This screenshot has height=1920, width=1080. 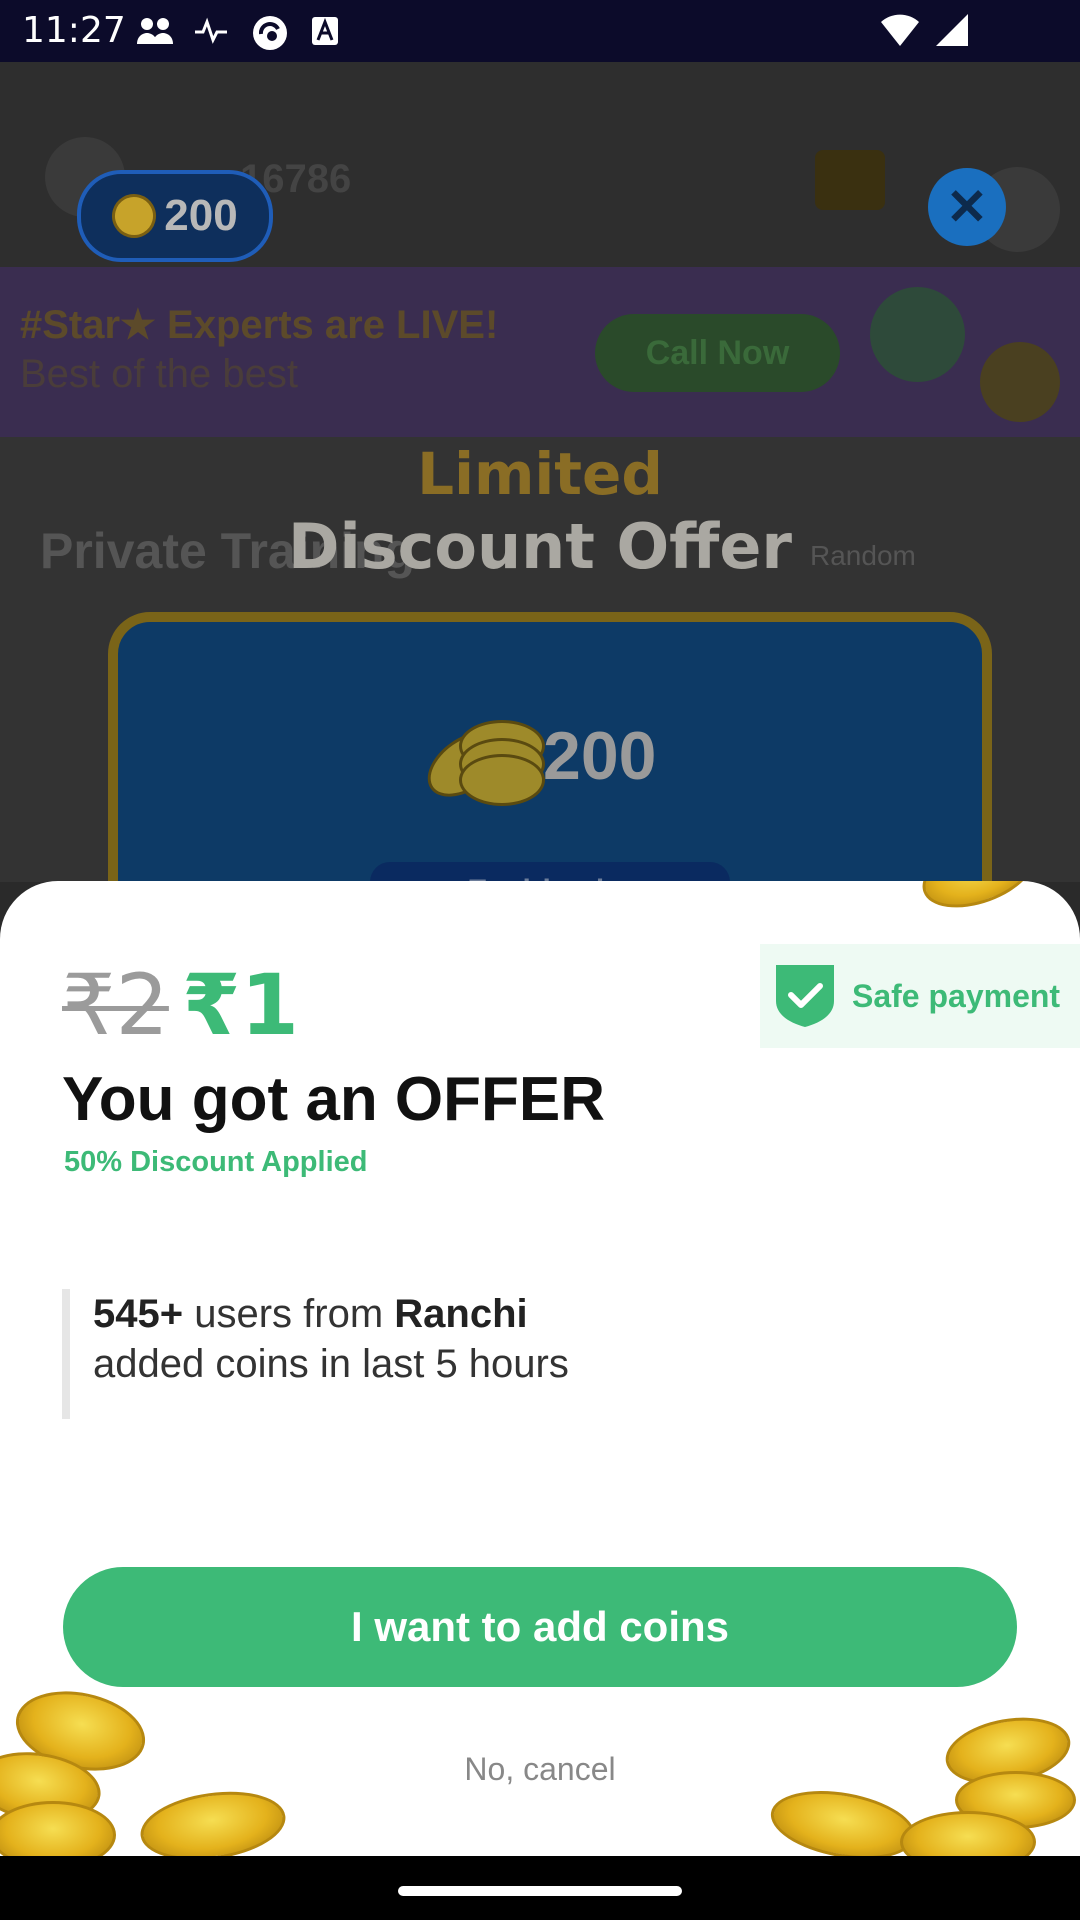 I want to click on pulse-icon, so click(x=211, y=31).